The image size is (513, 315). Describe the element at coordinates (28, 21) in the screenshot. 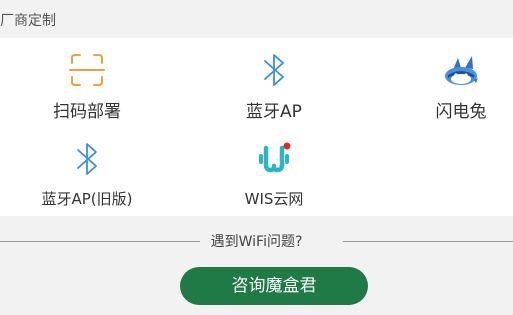

I see `section-title: 厂商定制` at that location.